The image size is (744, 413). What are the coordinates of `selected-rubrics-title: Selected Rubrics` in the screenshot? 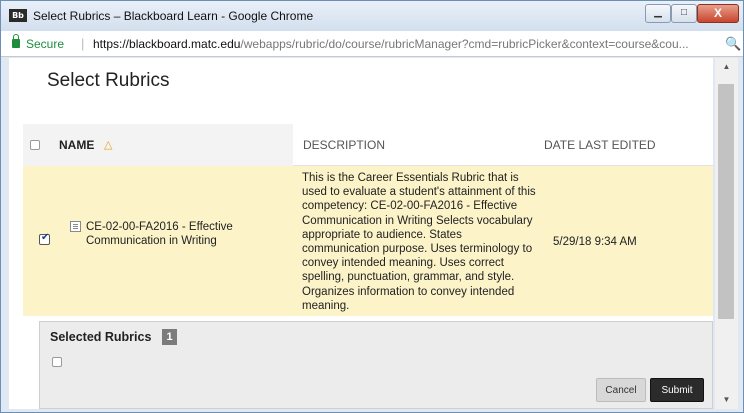 It's located at (101, 337).